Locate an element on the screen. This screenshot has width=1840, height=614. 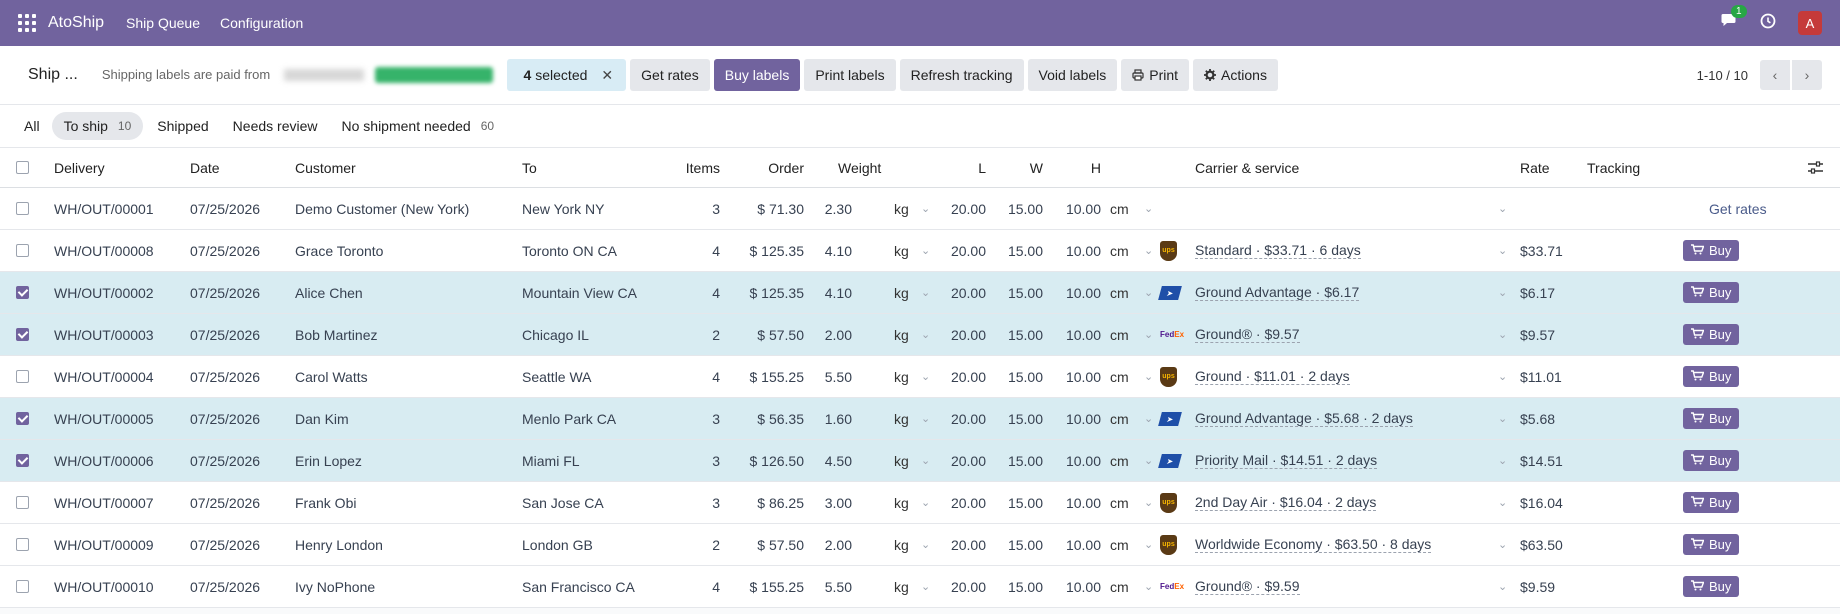
print-labels-button: Print labels is located at coordinates (850, 75).